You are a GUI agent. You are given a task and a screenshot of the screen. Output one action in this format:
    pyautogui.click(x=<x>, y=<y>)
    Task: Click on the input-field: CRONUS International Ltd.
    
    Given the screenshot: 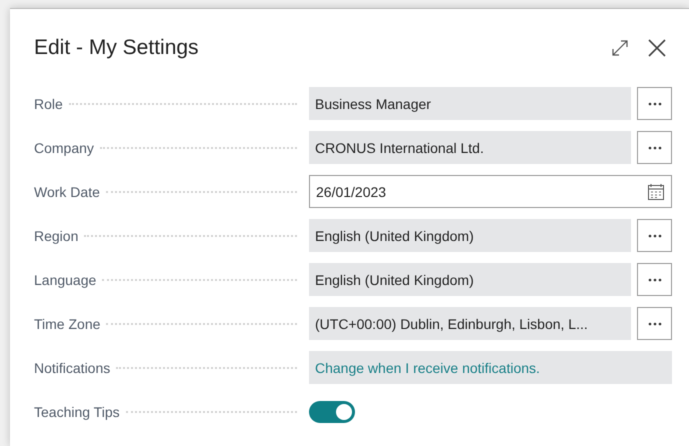 What is the action you would take?
    pyautogui.click(x=470, y=147)
    